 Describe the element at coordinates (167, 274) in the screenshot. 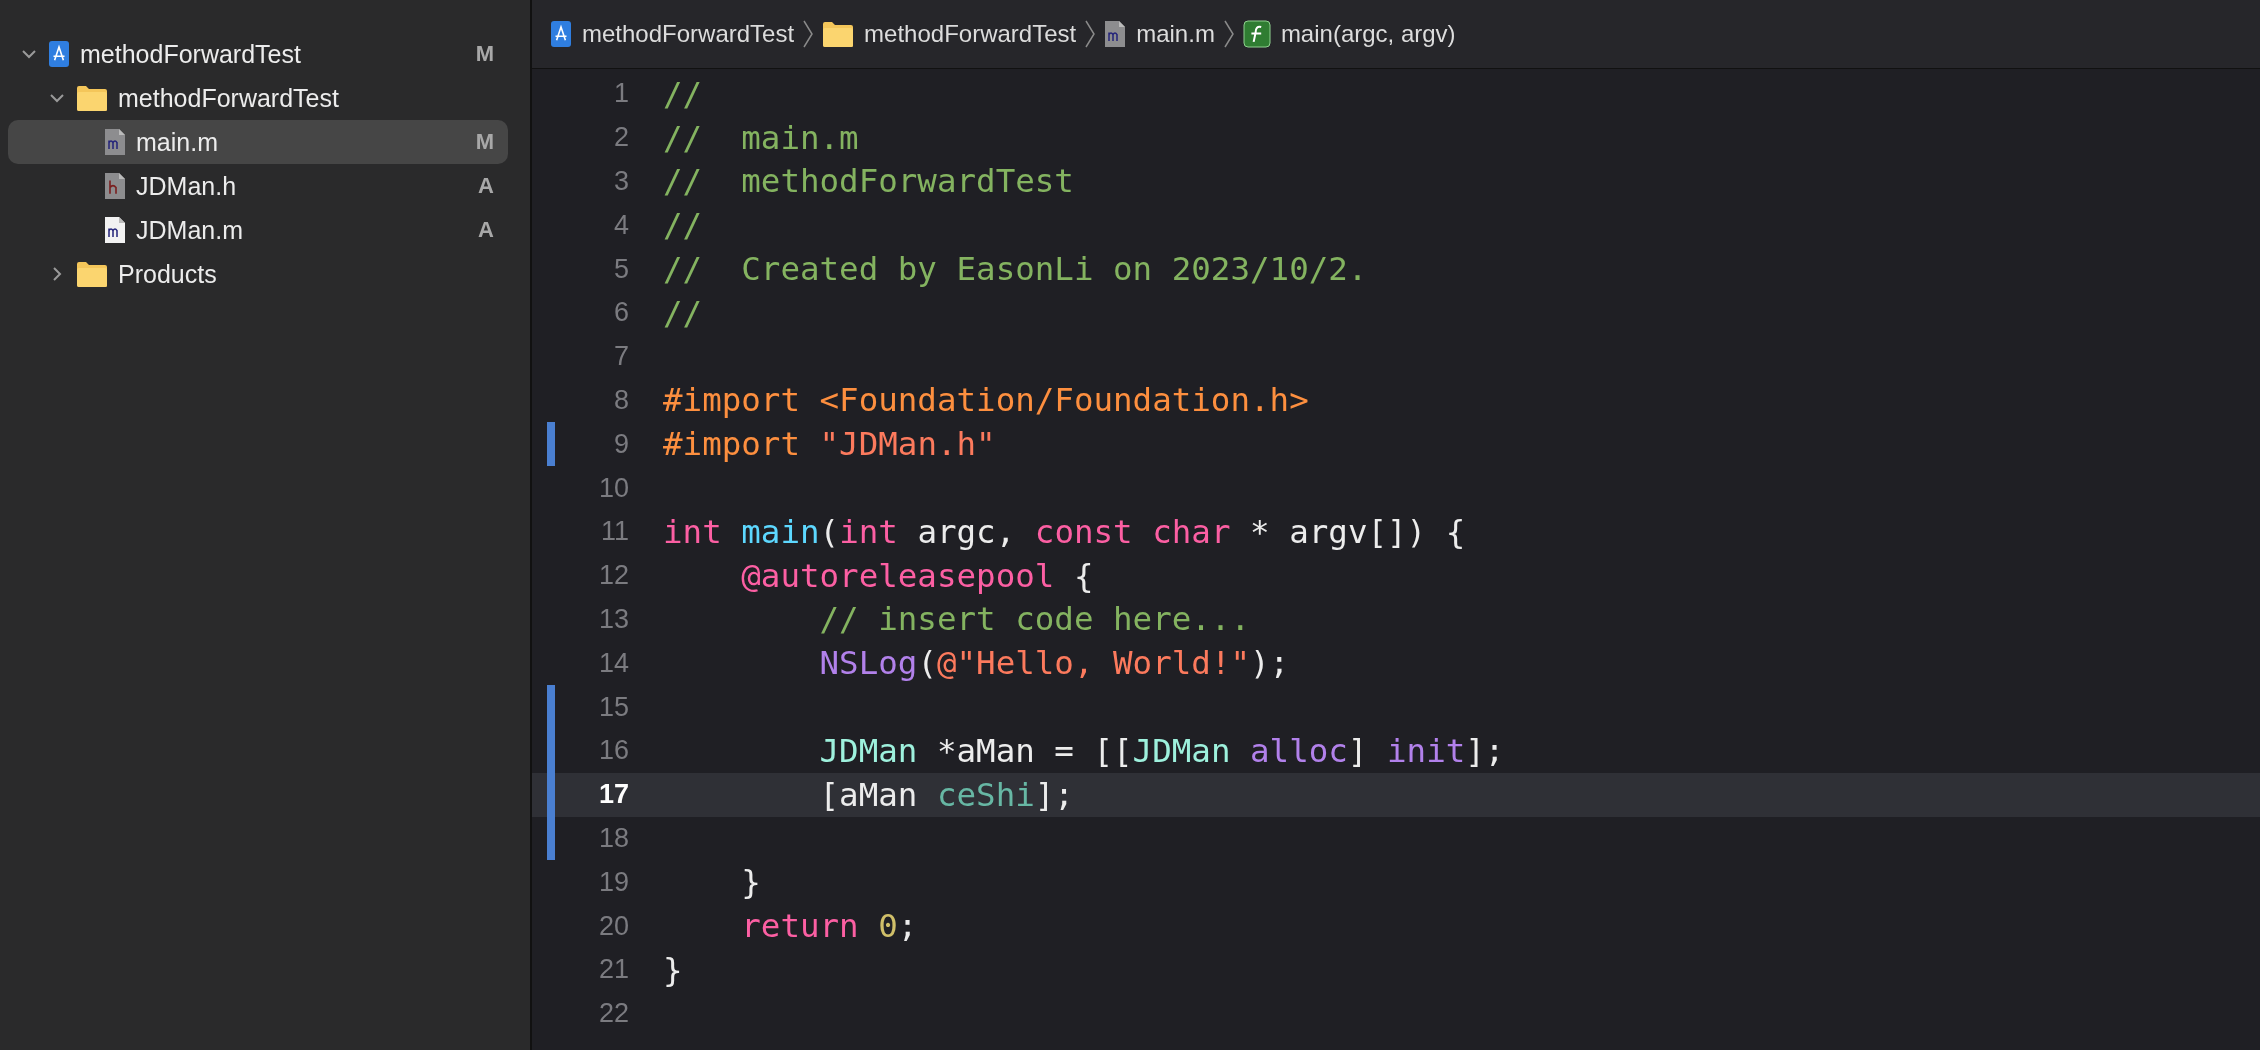

I see `file-name: Products` at that location.